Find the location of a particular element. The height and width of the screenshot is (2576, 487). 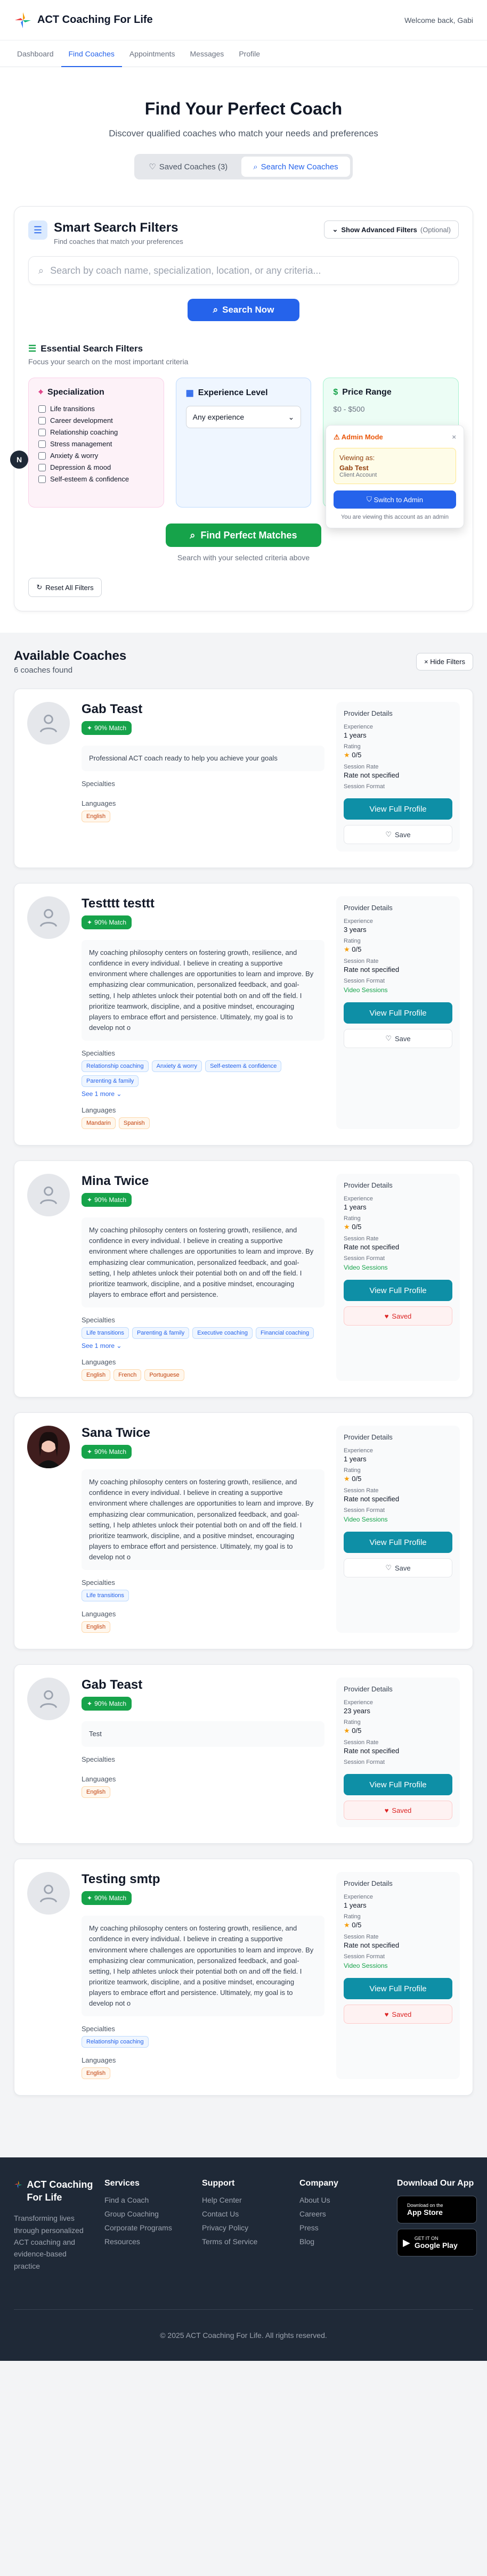

experience-filter: ▦ Experience Level Any experience ⌄ is located at coordinates (243, 443).